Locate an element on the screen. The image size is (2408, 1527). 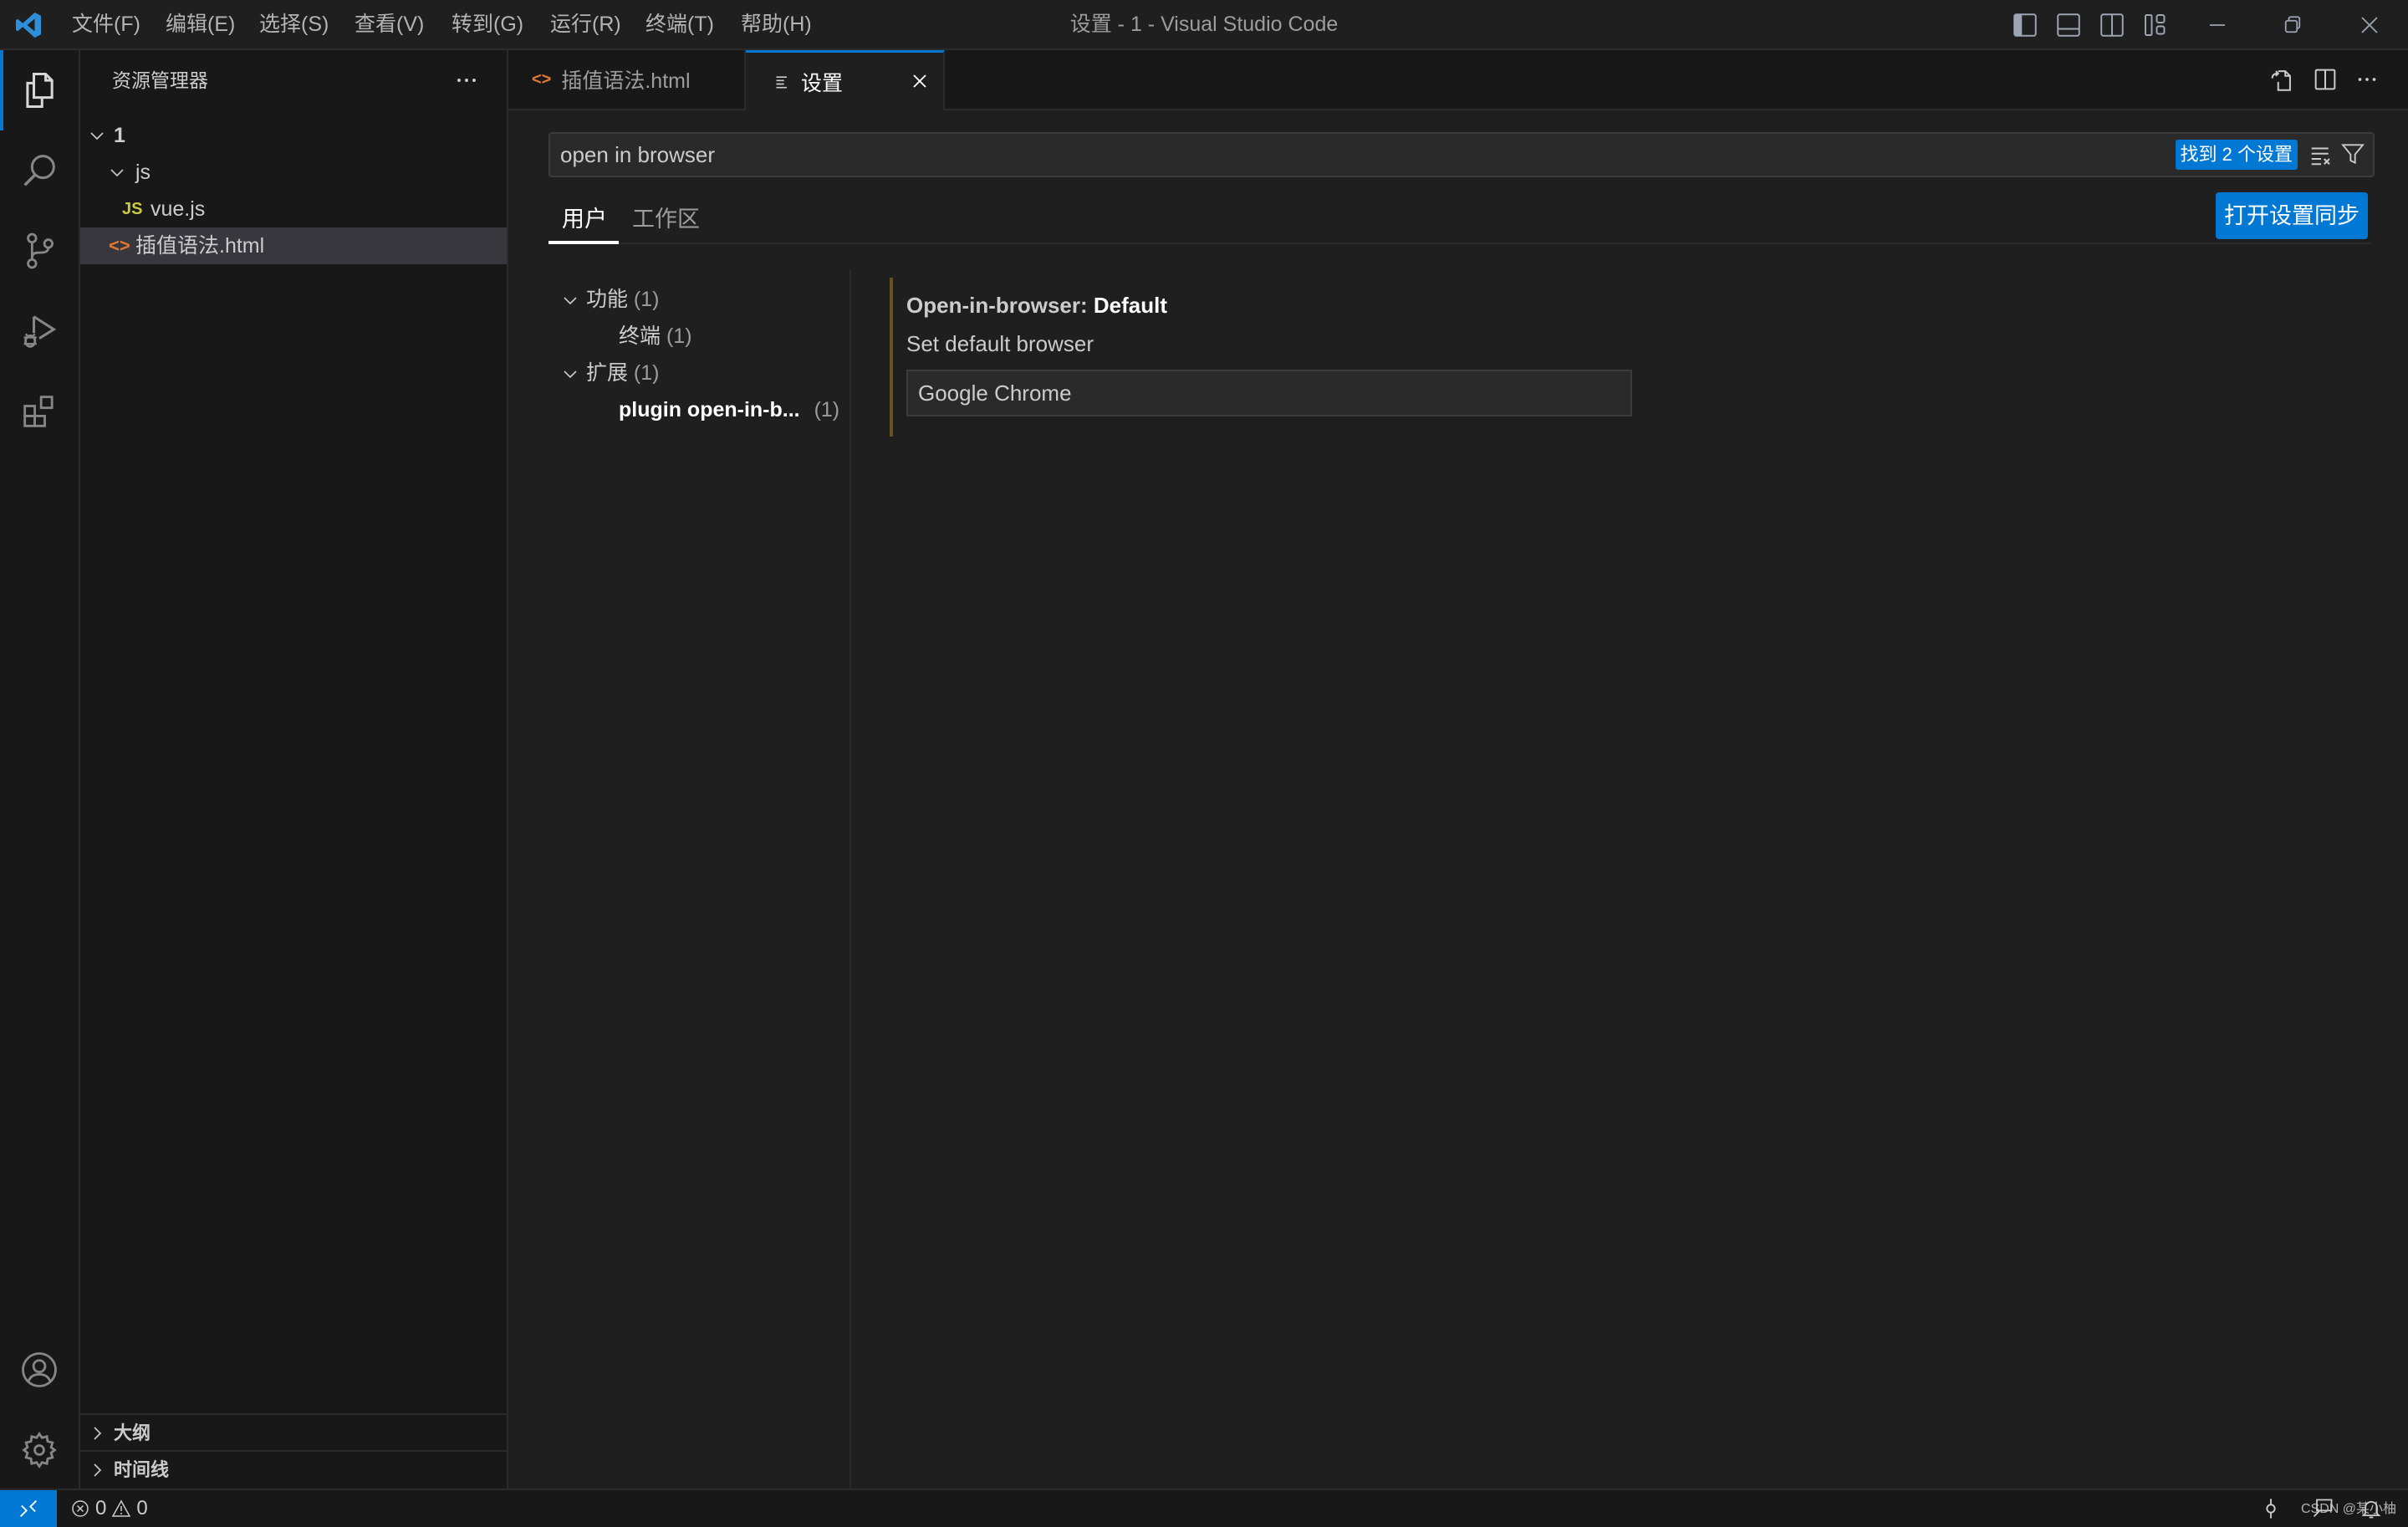
settings-search-box: 找到 2 个设置 is located at coordinates (1461, 154).